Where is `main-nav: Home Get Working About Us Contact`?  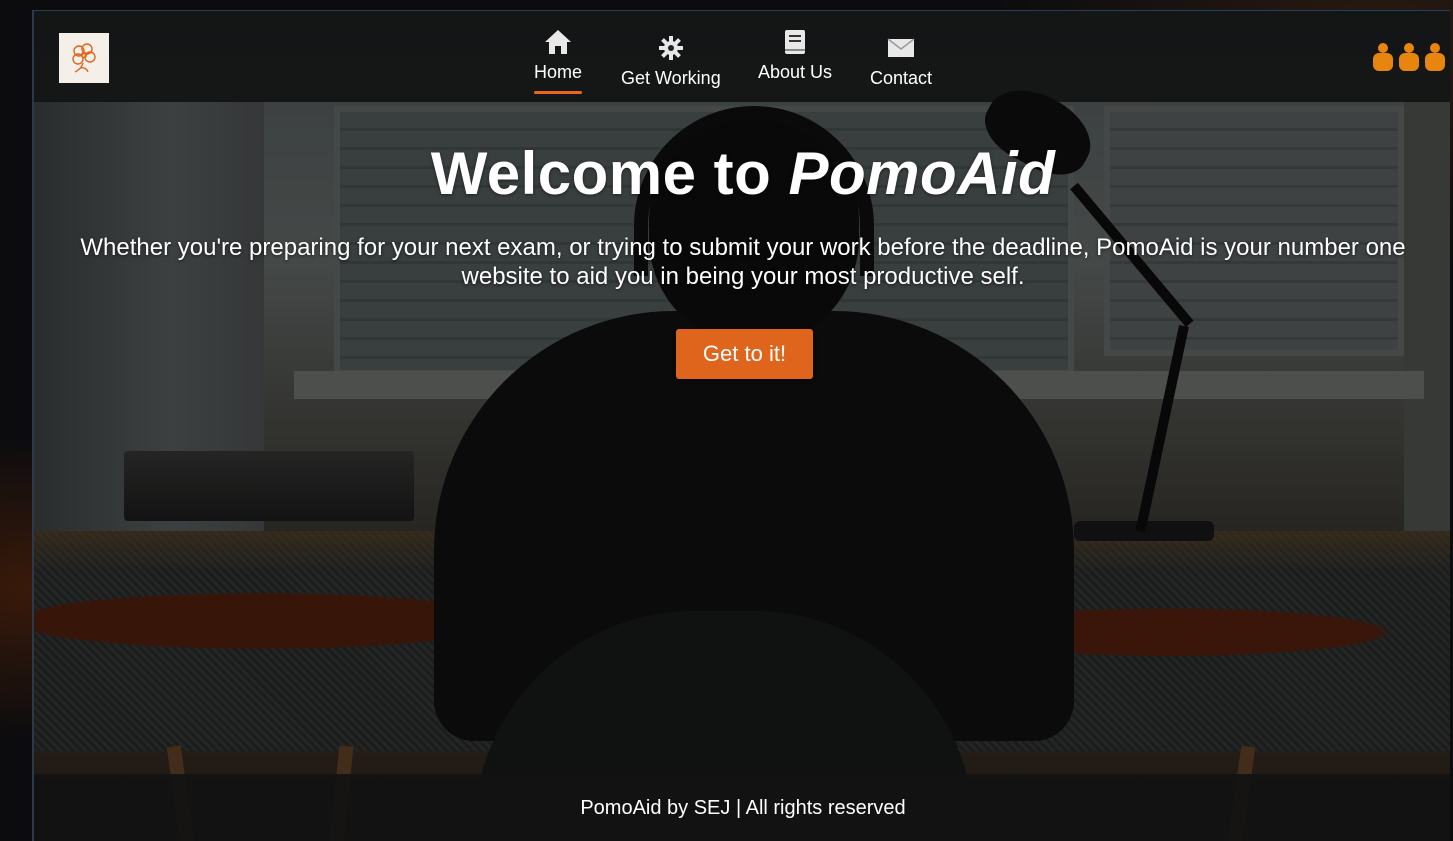 main-nav: Home Get Working About Us Contact is located at coordinates (742, 56).